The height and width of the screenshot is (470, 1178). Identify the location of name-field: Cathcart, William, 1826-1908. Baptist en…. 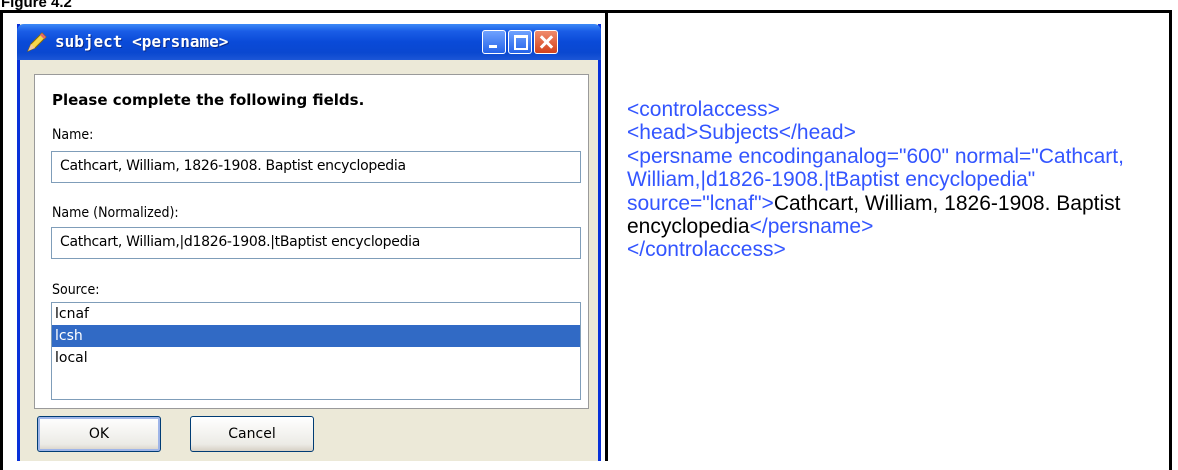
(316, 167).